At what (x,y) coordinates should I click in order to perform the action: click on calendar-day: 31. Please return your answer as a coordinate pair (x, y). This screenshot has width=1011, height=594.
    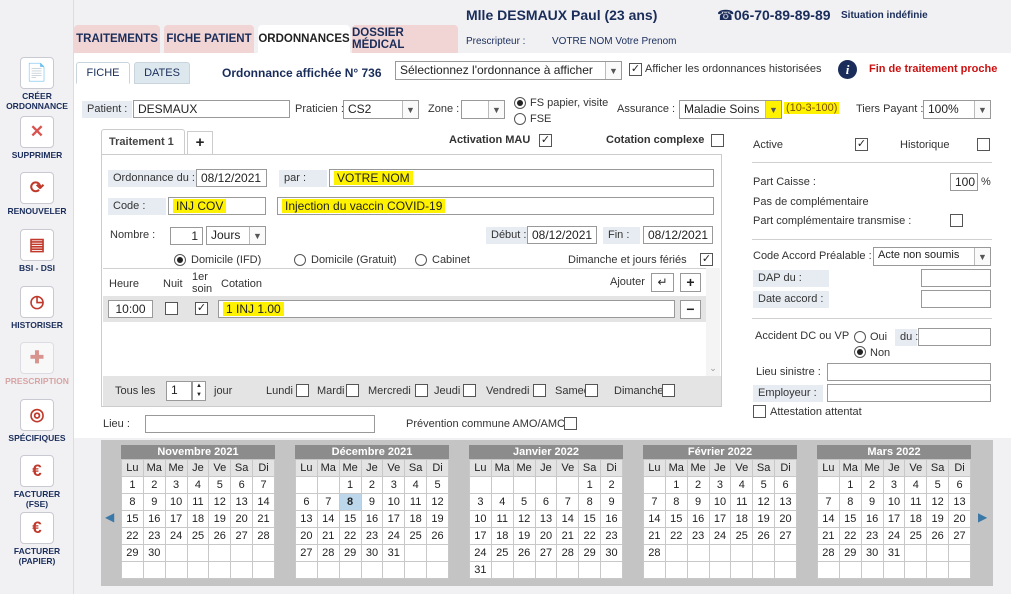
    Looking at the image, I should click on (394, 553).